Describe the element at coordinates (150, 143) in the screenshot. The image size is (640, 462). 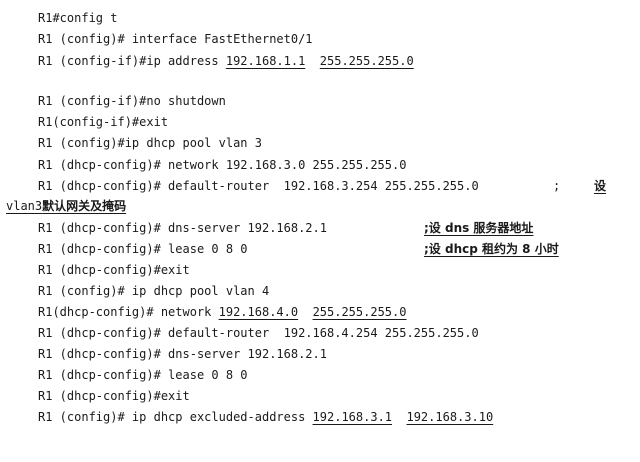
I see `code-text: R1 (config)#ip dhcp pool vlan 3` at that location.